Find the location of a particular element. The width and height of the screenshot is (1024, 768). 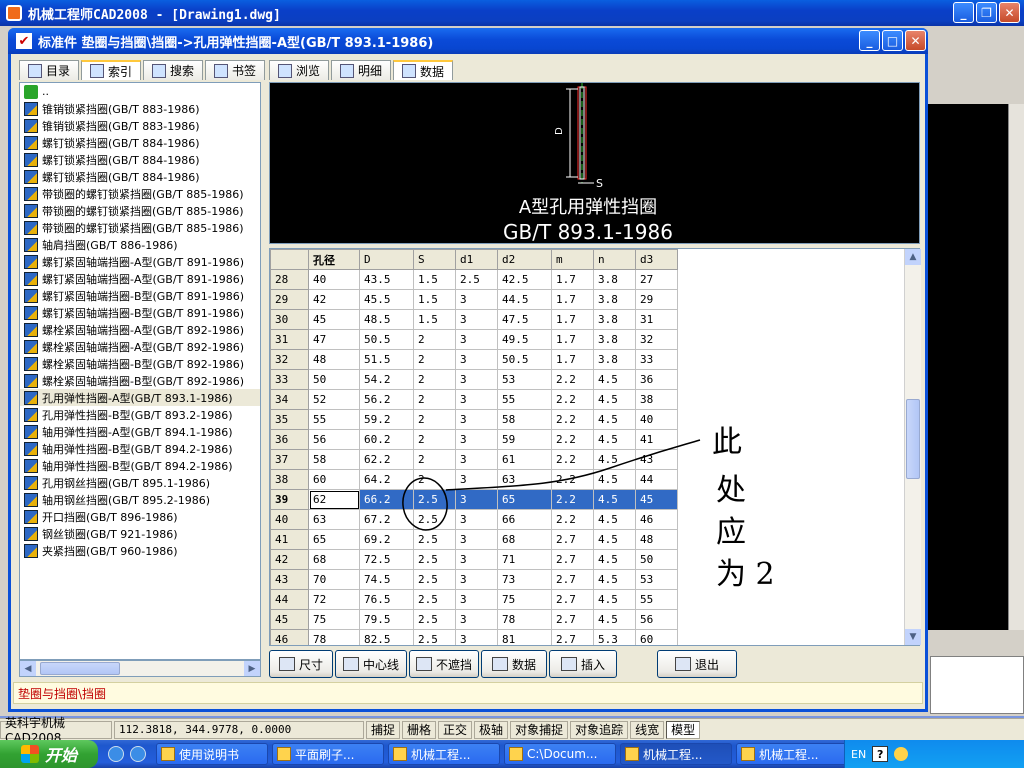

status-mode-toggle: 模型 is located at coordinates (683, 729).